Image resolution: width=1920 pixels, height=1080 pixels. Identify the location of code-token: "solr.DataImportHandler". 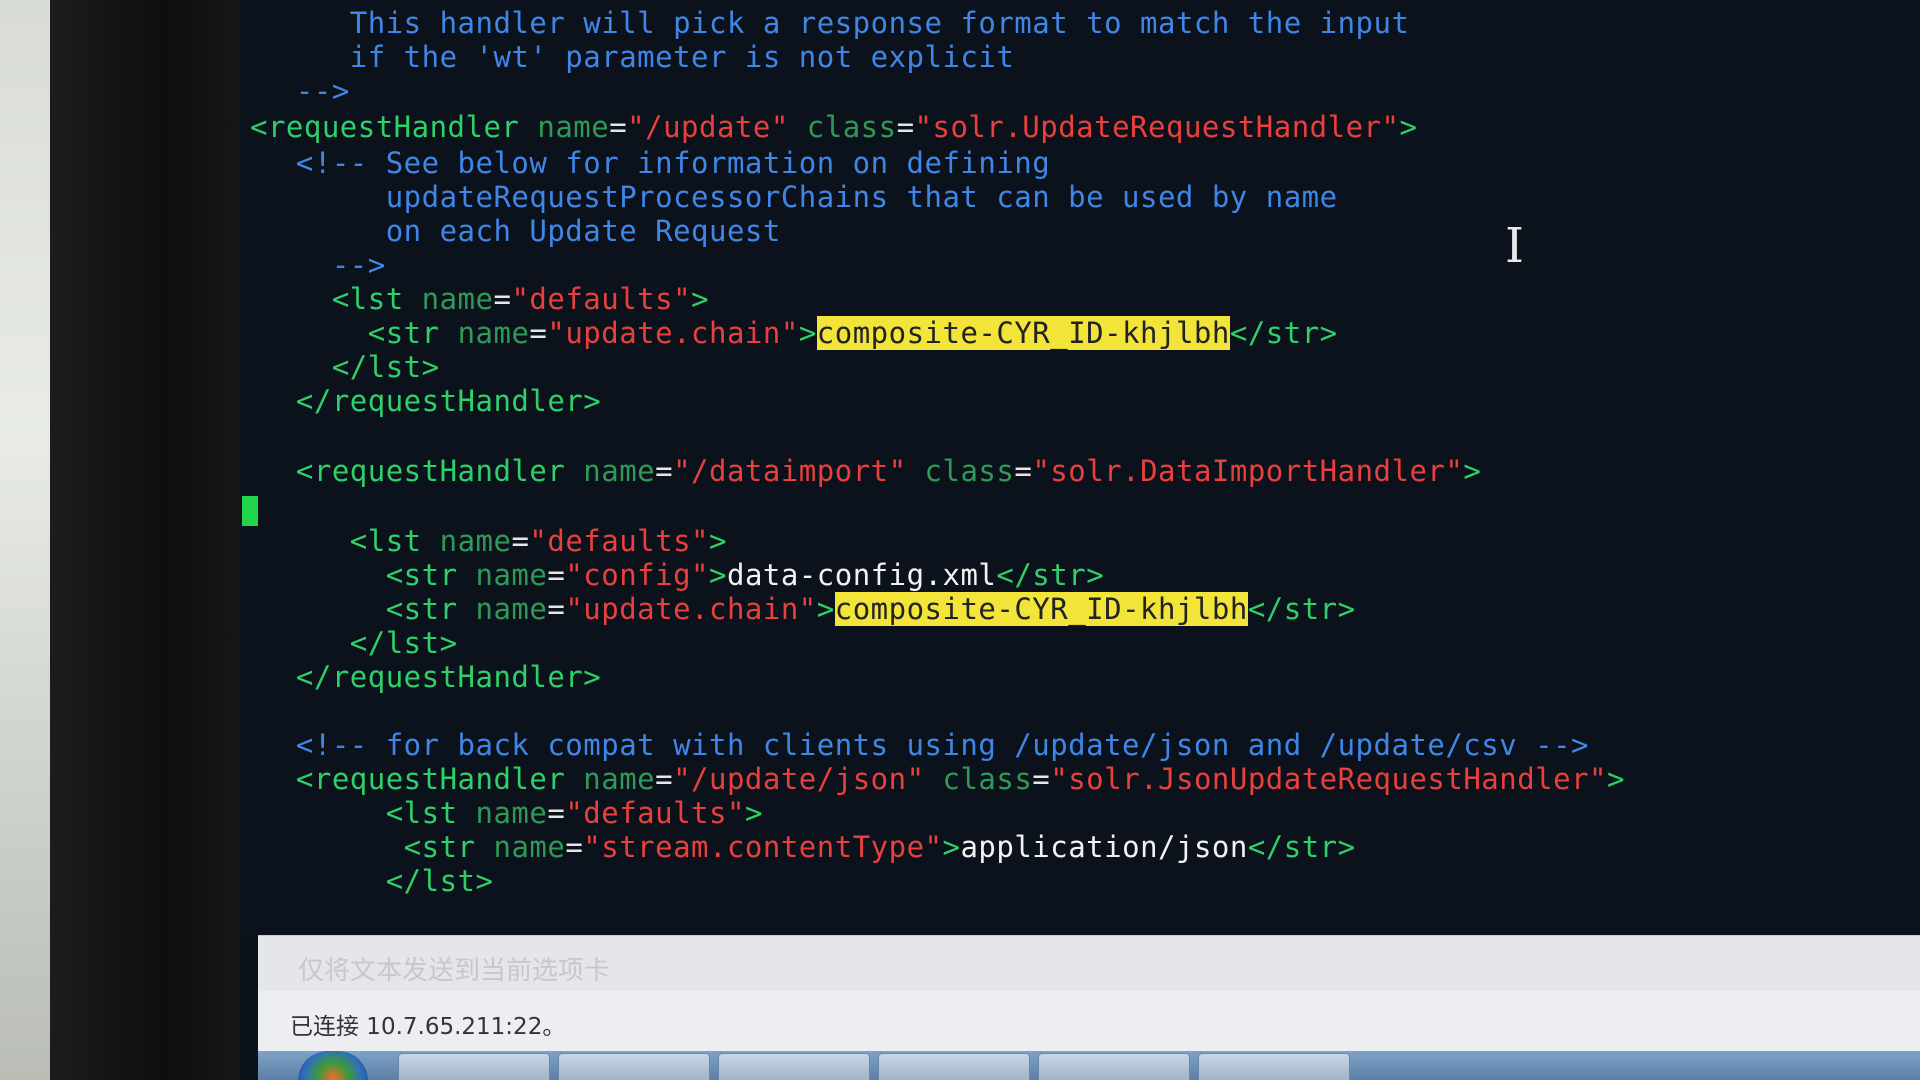
(1248, 471).